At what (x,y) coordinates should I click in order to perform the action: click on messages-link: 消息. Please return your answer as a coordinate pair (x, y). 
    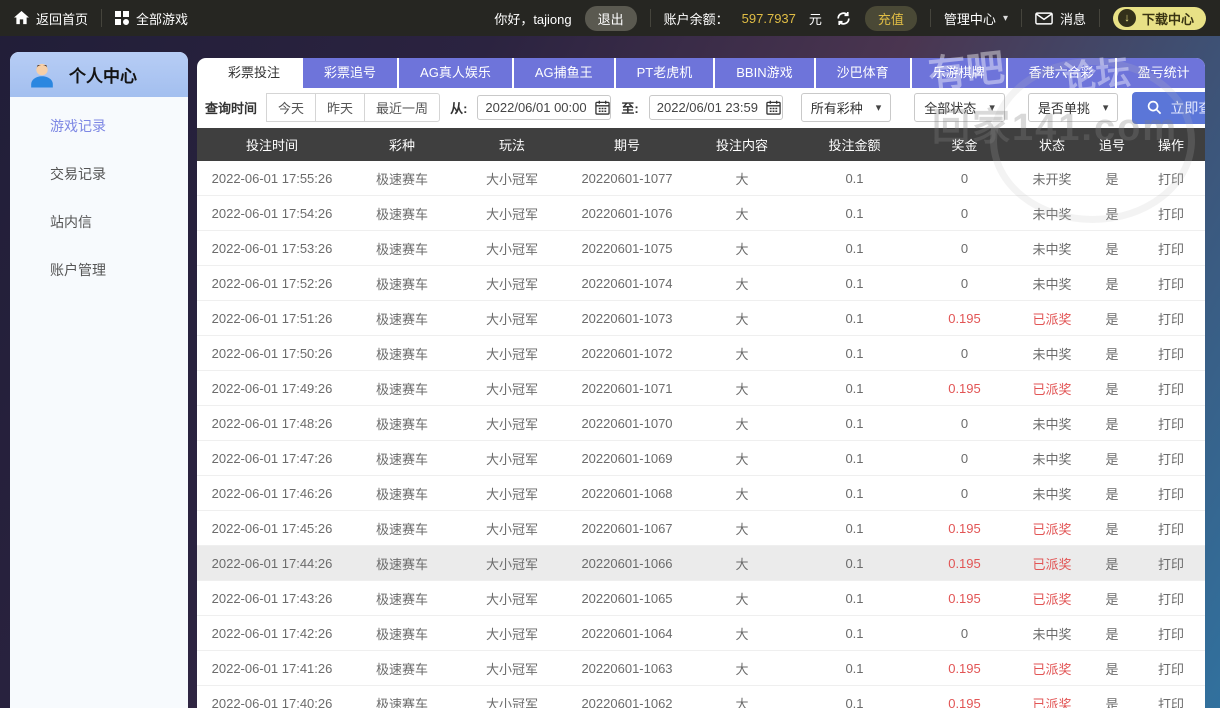
    Looking at the image, I should click on (1060, 18).